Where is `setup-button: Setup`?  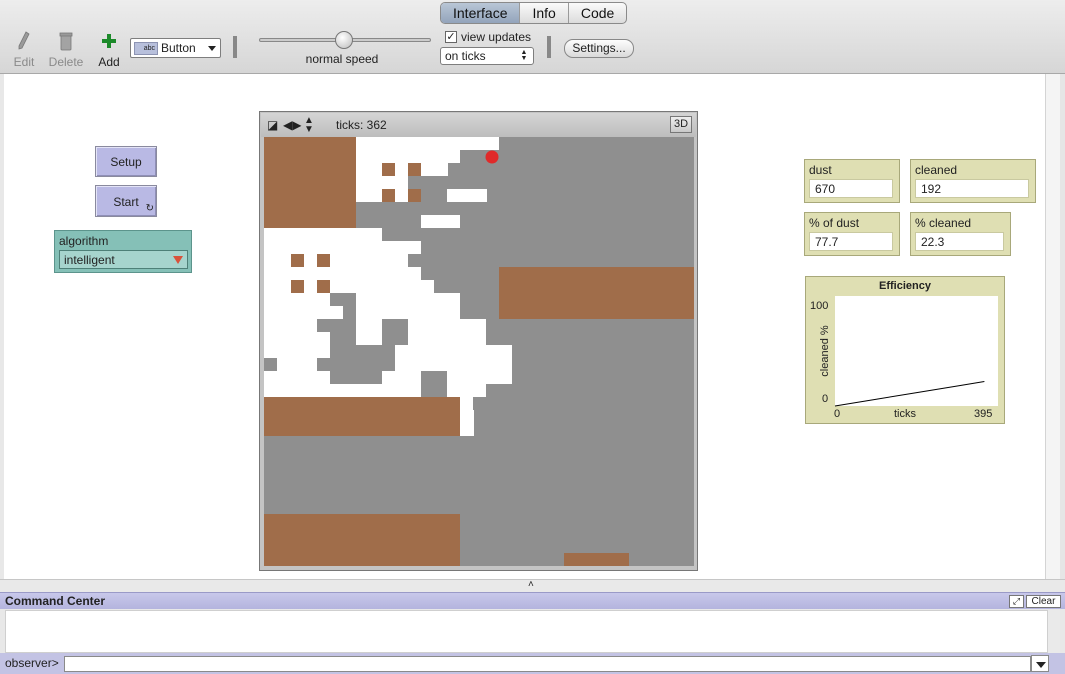 setup-button: Setup is located at coordinates (126, 161).